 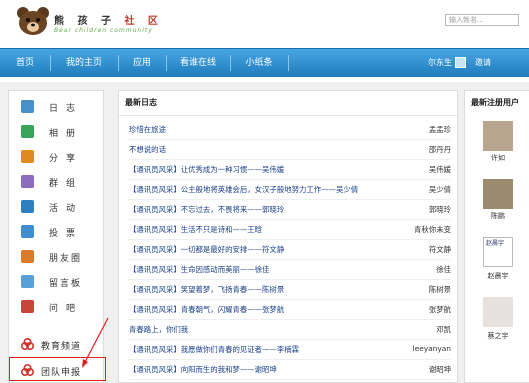 I want to click on journal-row: 【通讯员风采】公主般地将英雄会后，女汉子般地努力工作——吴少倩 吴少倩, so click(x=290, y=190).